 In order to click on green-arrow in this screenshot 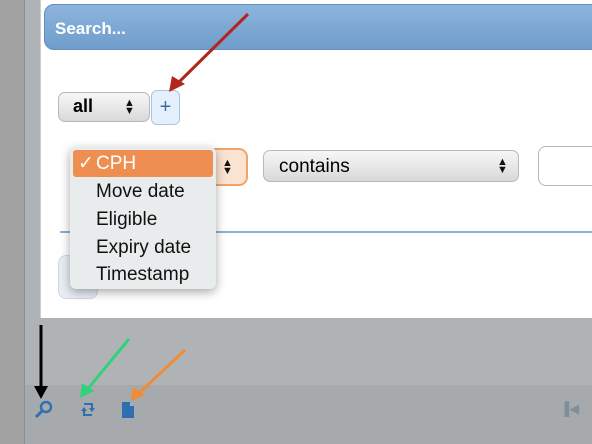, I will do `click(107, 365)`.